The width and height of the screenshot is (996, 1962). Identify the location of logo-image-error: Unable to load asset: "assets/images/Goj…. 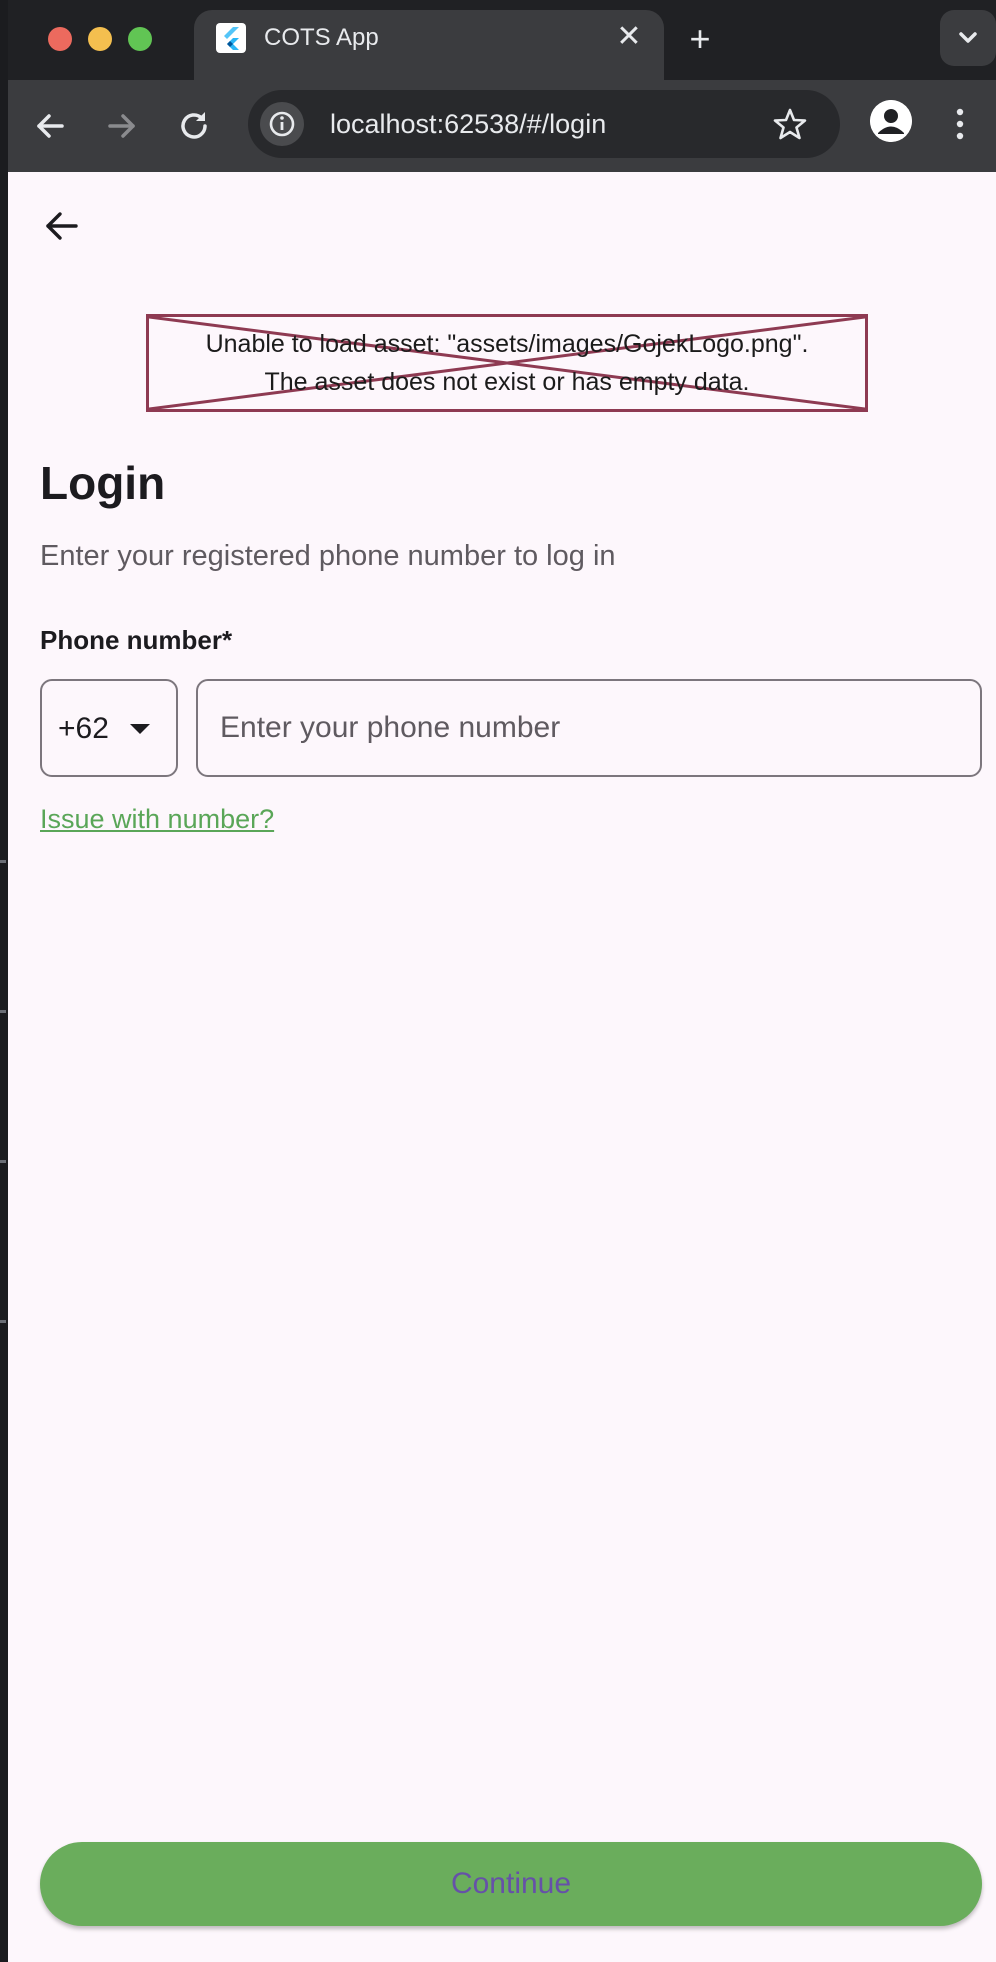
(507, 363).